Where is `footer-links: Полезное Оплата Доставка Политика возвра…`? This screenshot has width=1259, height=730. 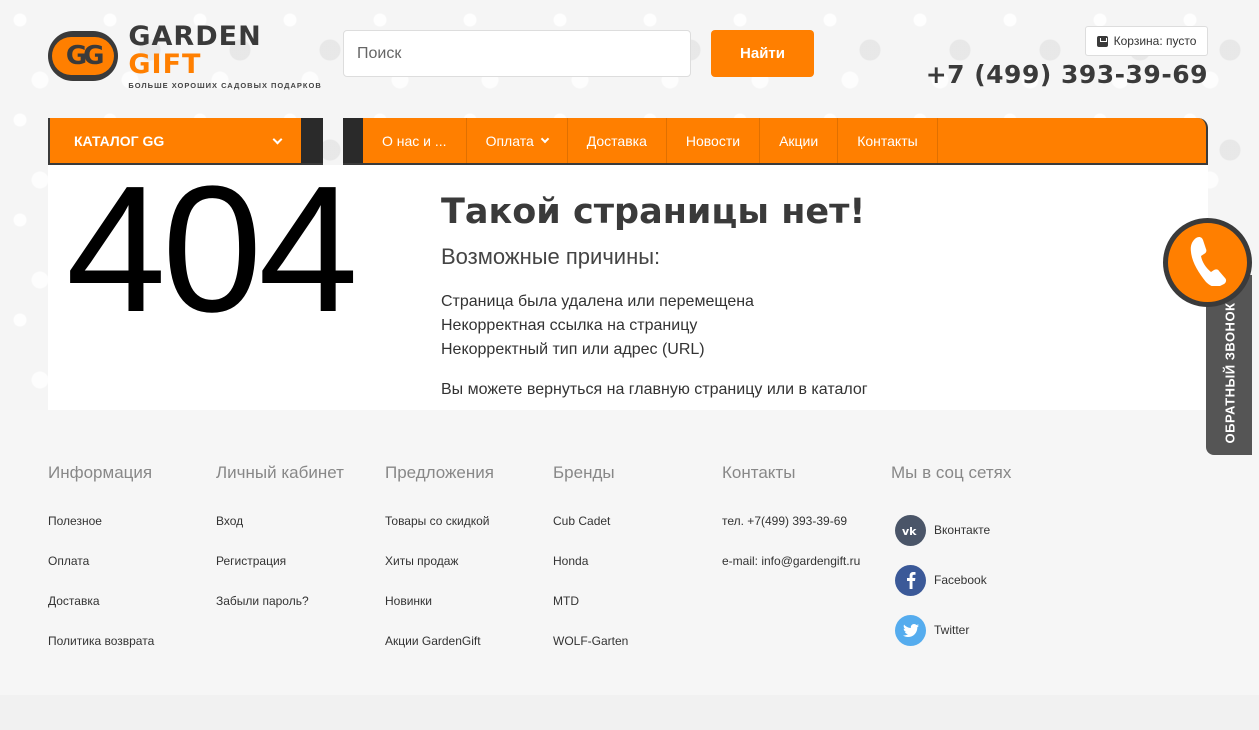
footer-links: Полезное Оплата Доставка Политика возвра… is located at coordinates (101, 594).